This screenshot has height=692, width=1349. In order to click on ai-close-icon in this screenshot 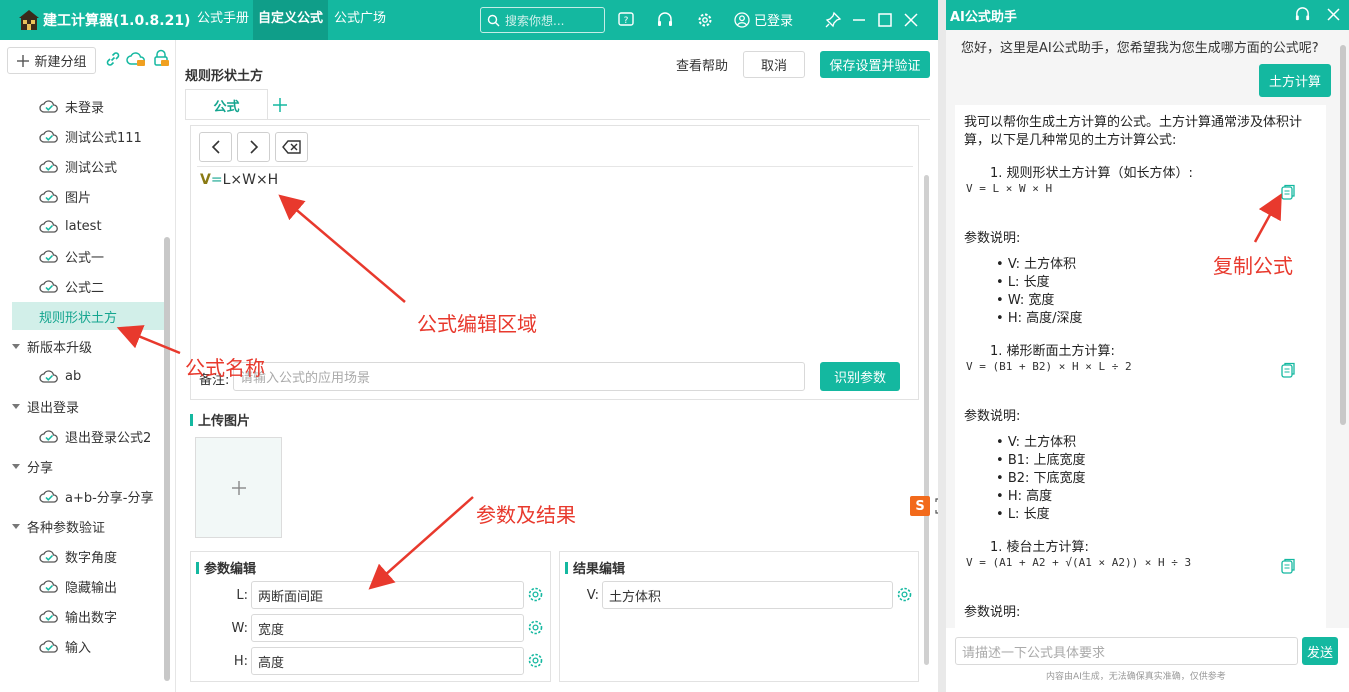, I will do `click(1333, 14)`.